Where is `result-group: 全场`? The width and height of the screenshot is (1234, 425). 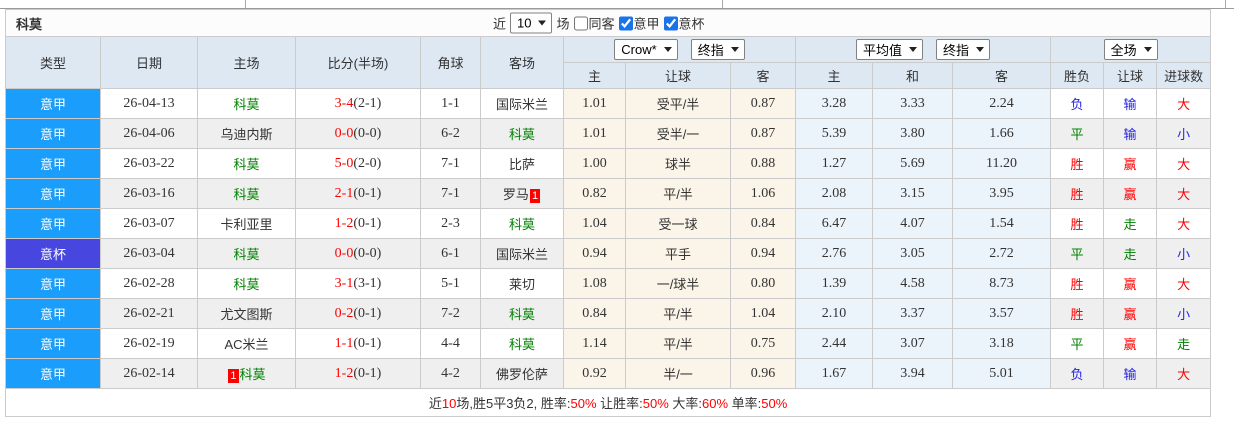 result-group: 全场 is located at coordinates (1130, 49).